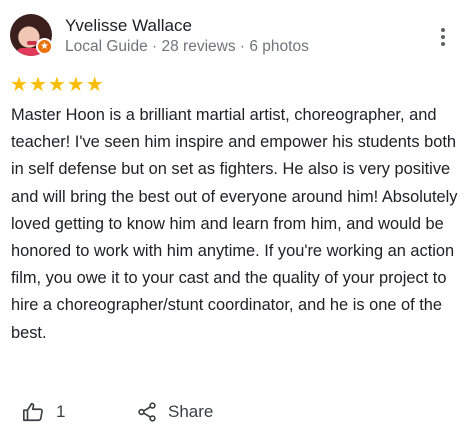 The width and height of the screenshot is (470, 447). What do you see at coordinates (443, 38) in the screenshot?
I see `more-options-icon` at bounding box center [443, 38].